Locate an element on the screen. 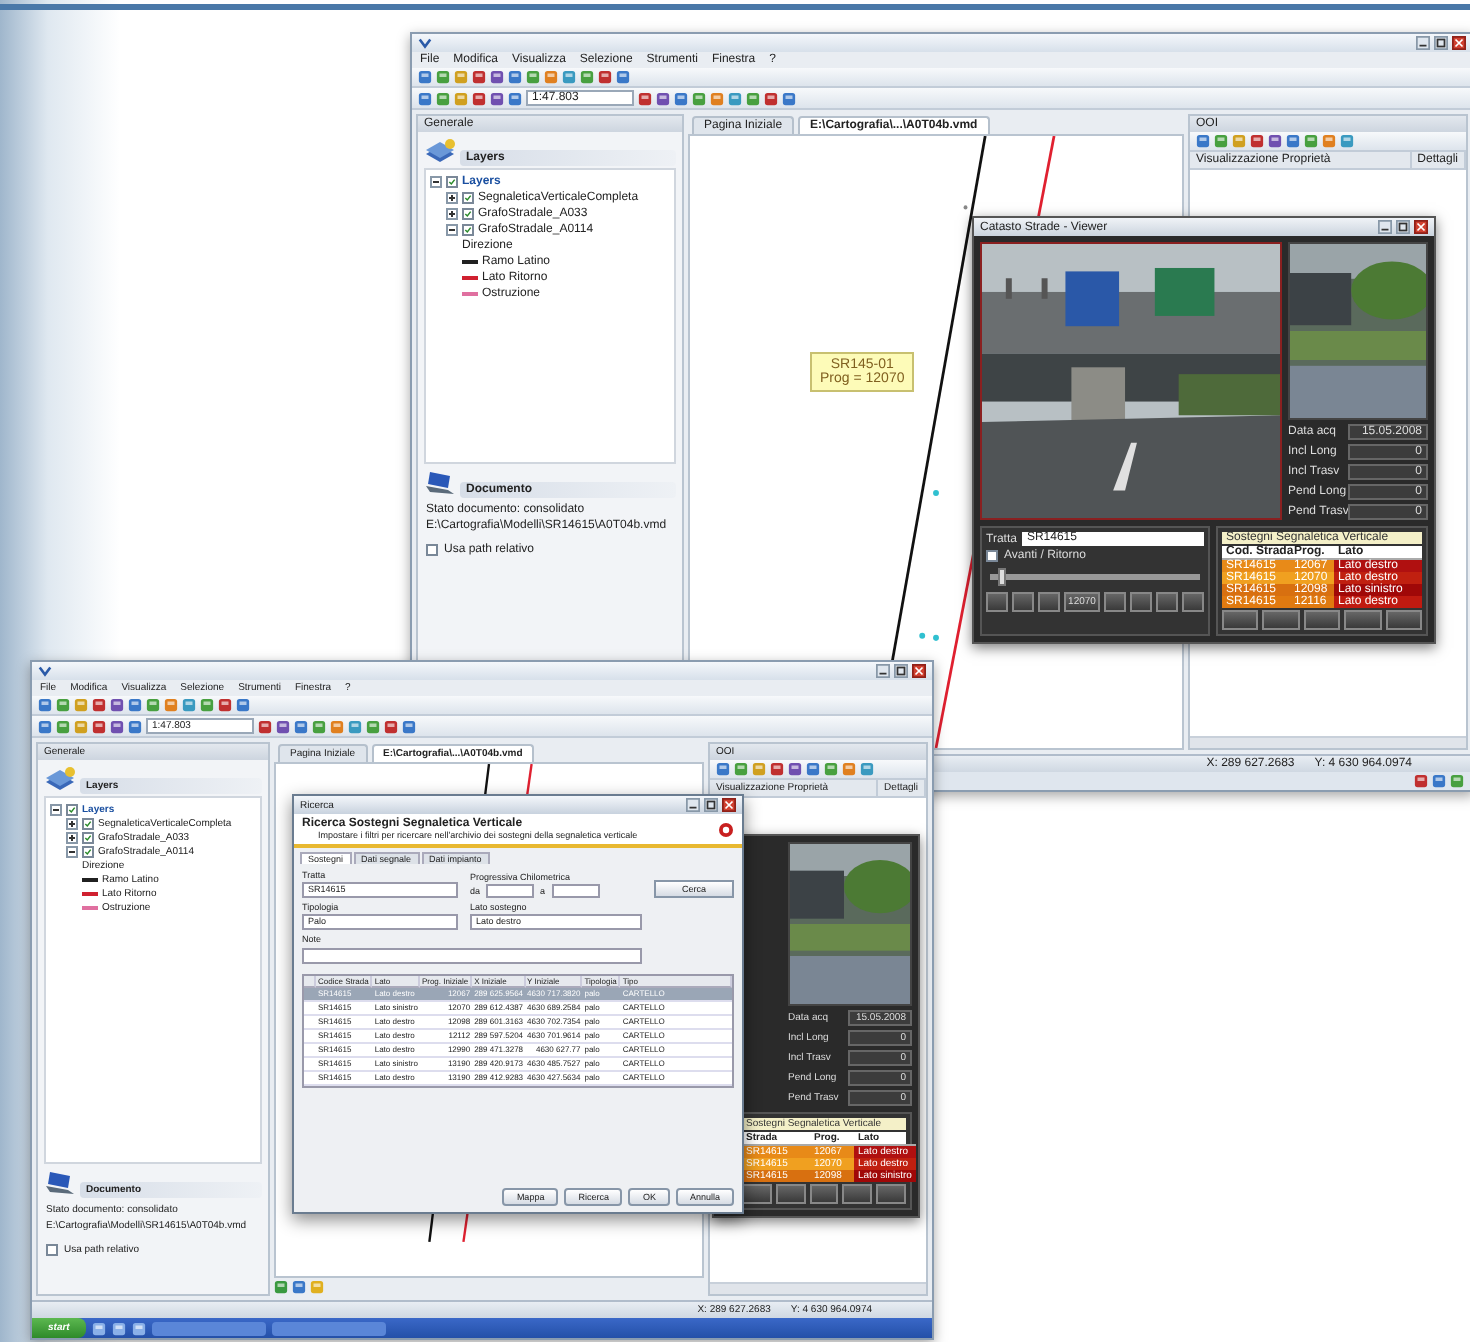 The height and width of the screenshot is (1342, 1470). tool-icon is located at coordinates (299, 1287).